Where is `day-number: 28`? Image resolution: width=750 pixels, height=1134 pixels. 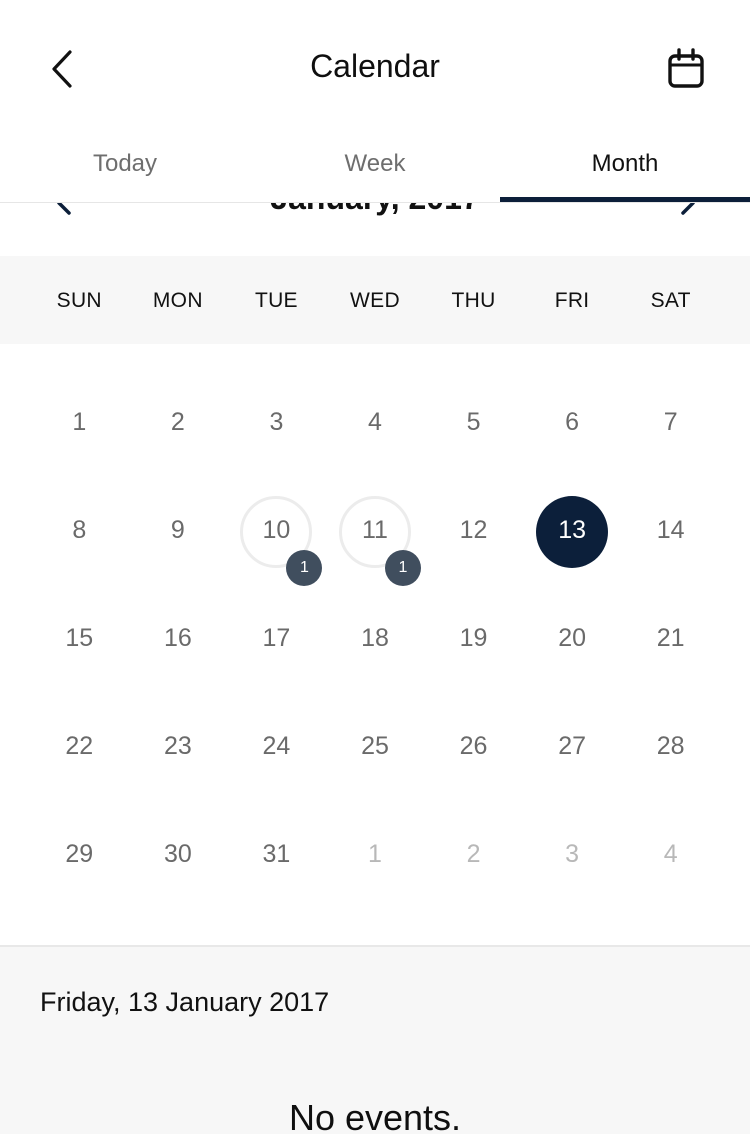
day-number: 28 is located at coordinates (670, 746).